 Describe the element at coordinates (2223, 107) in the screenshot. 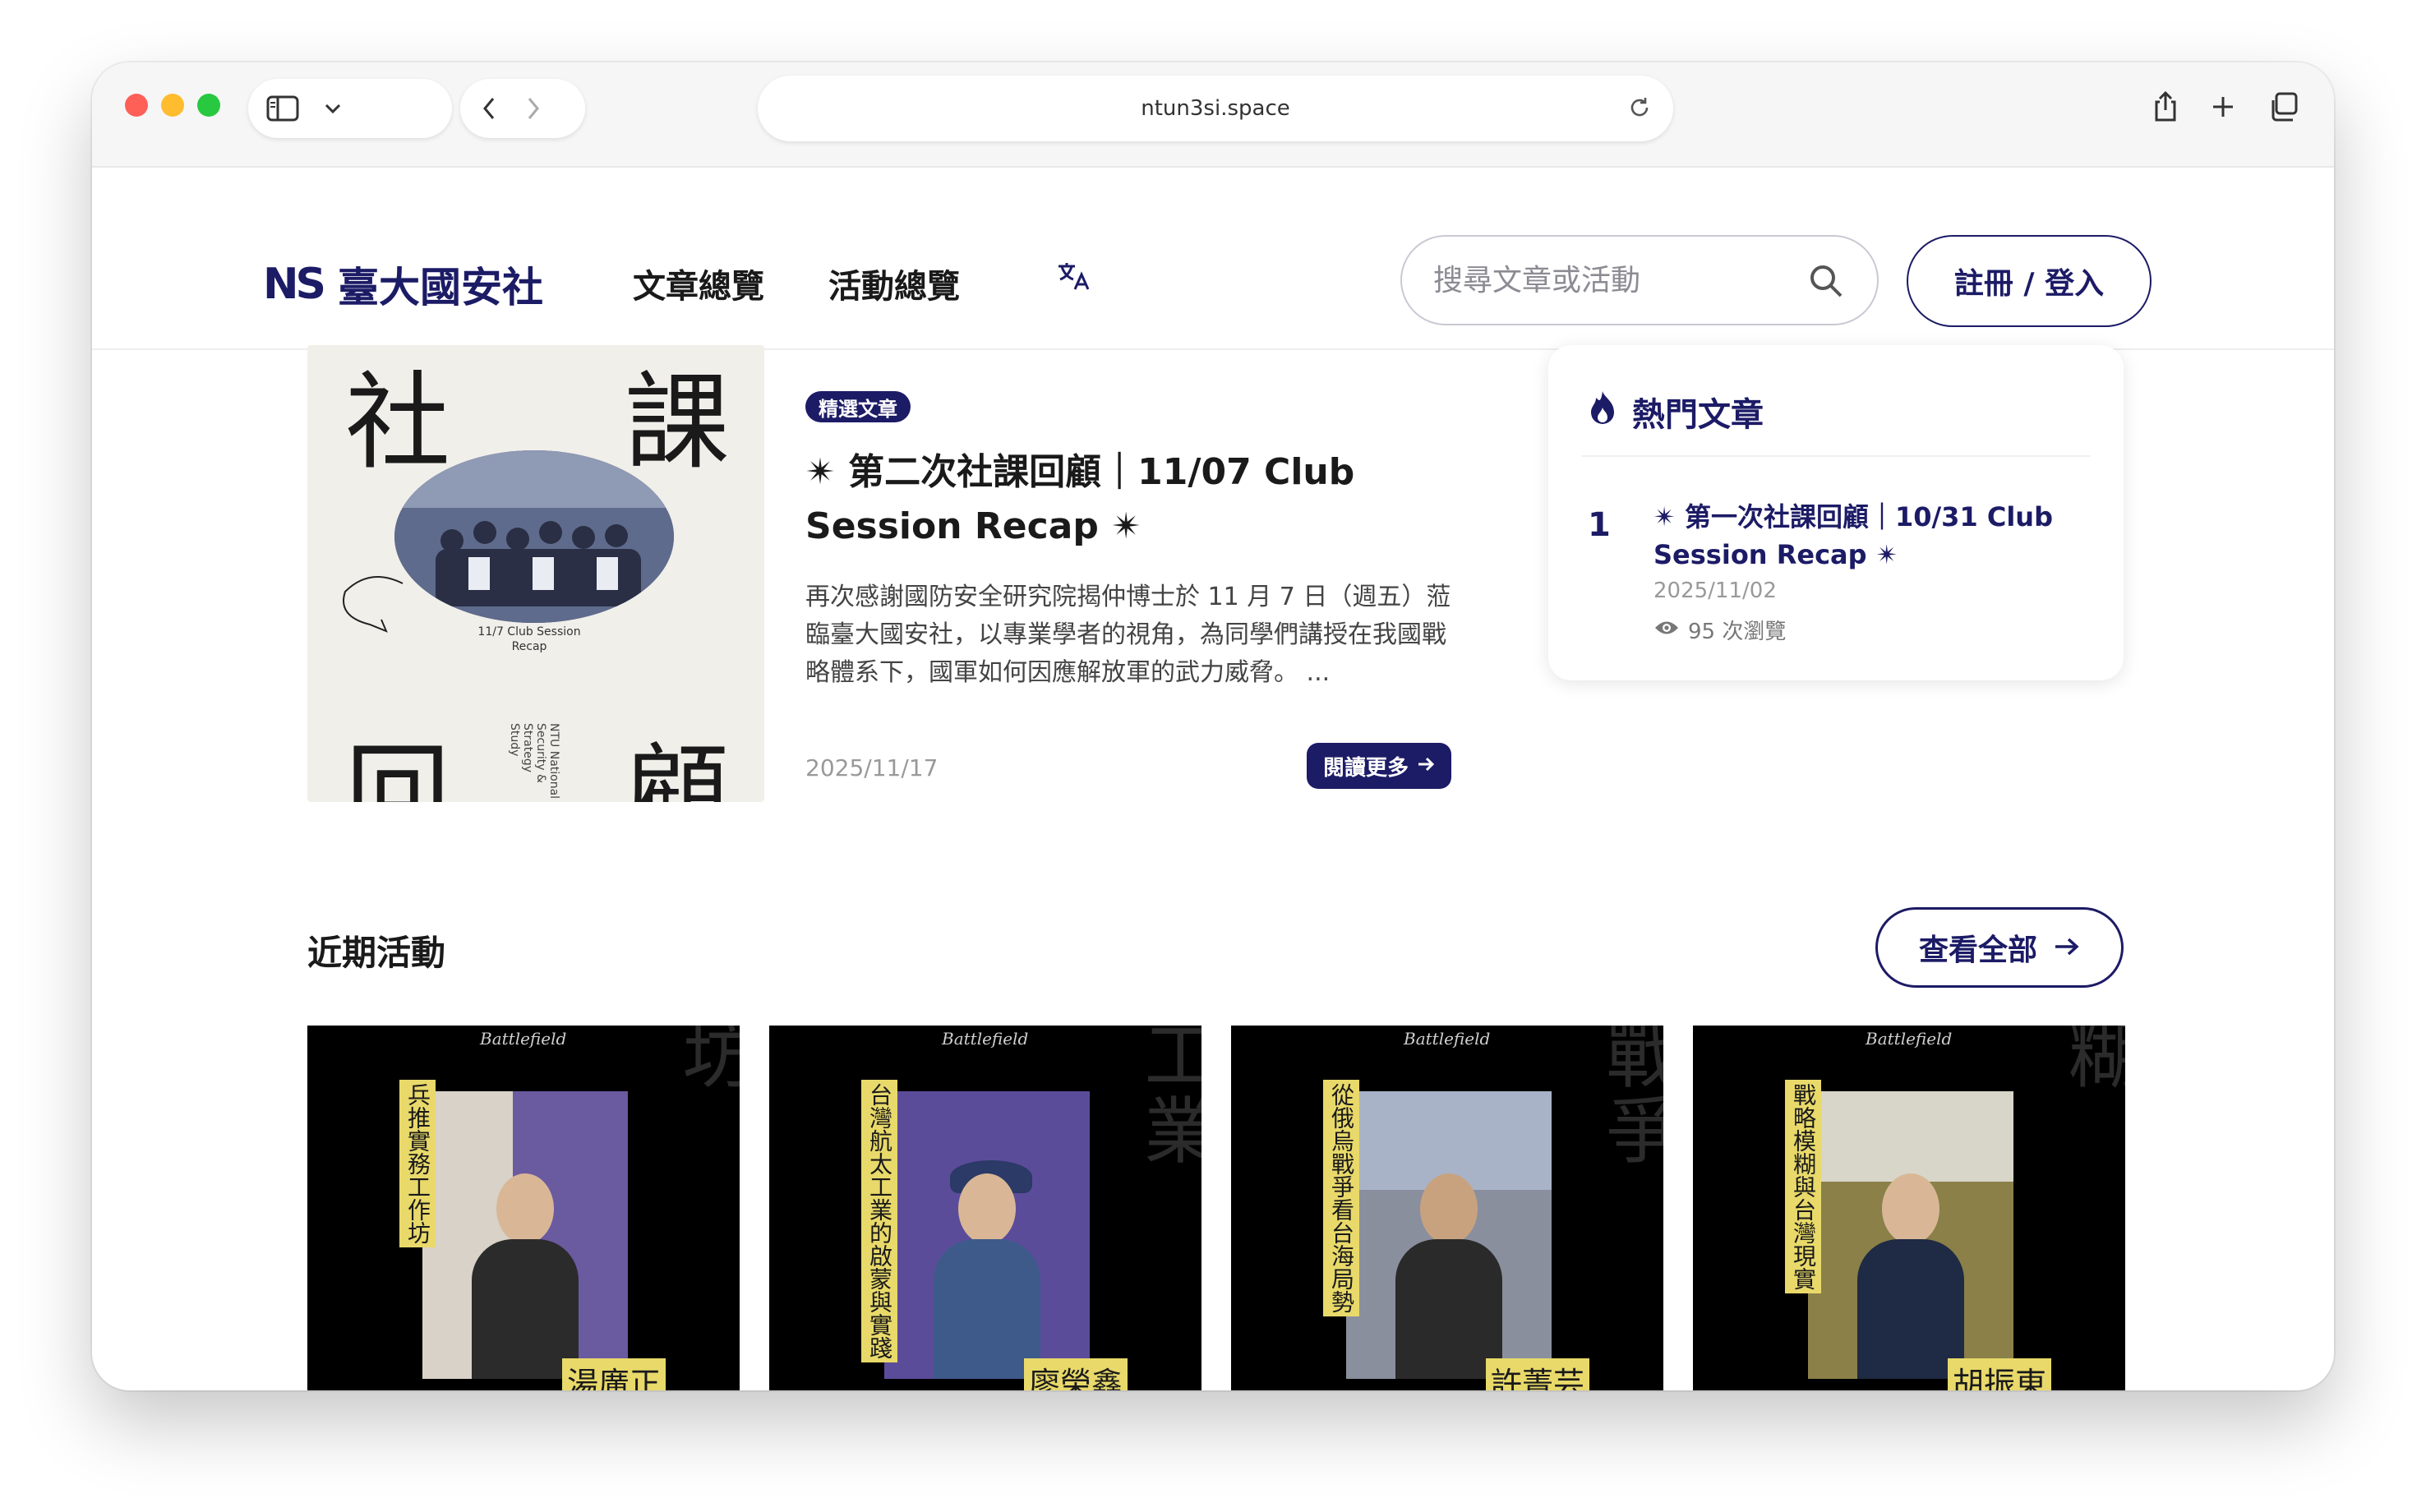

I see `new-tab-icon` at that location.